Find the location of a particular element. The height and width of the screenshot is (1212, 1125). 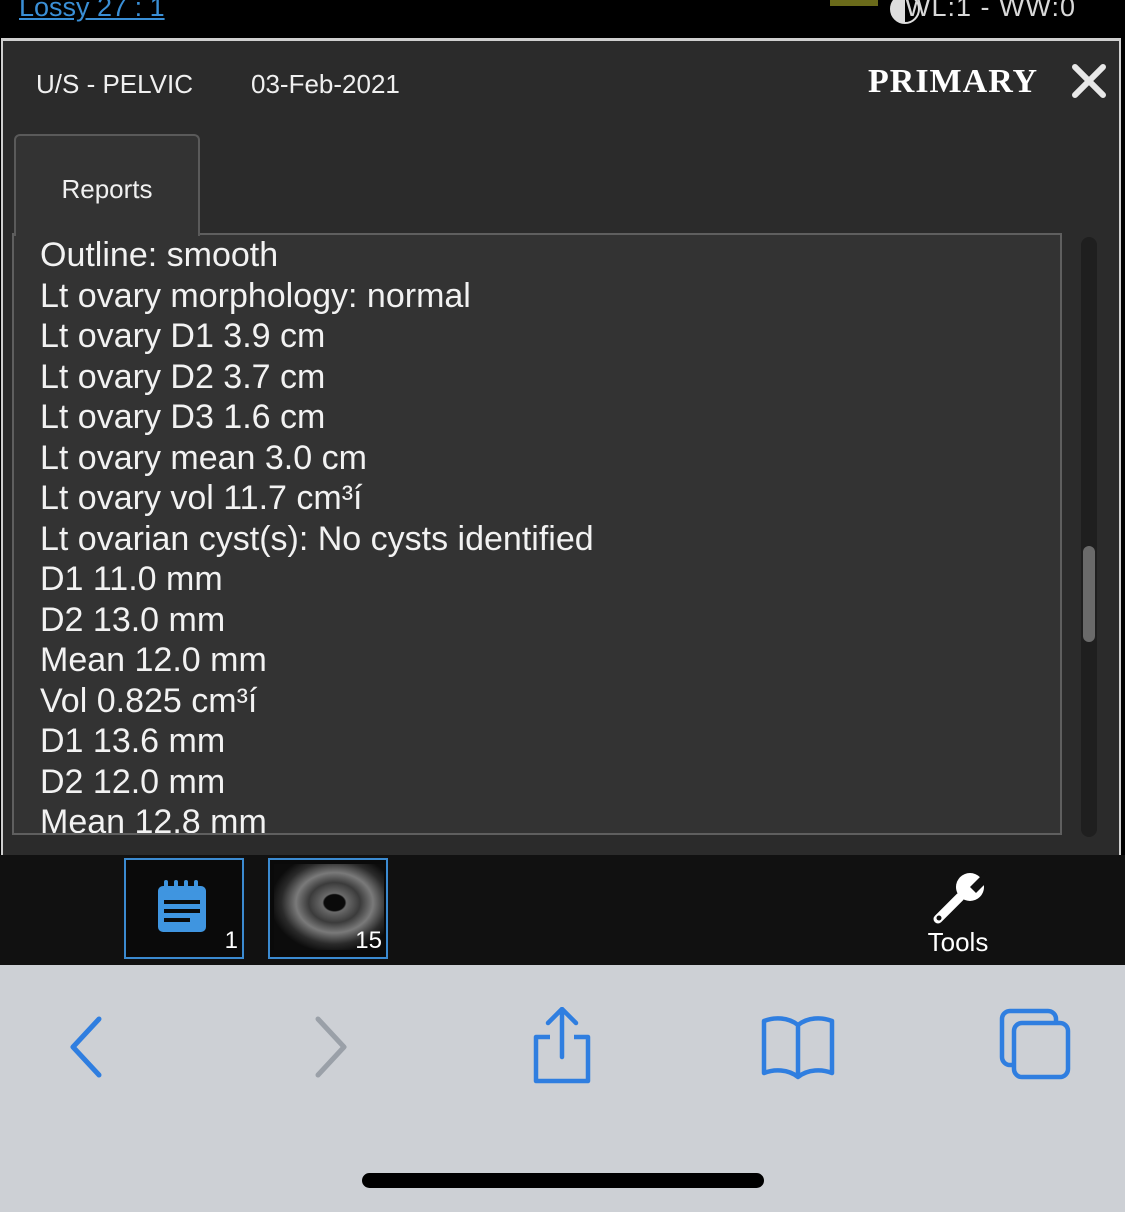

window-level-readout: WL:1 - WW:0 is located at coordinates (982, 11).